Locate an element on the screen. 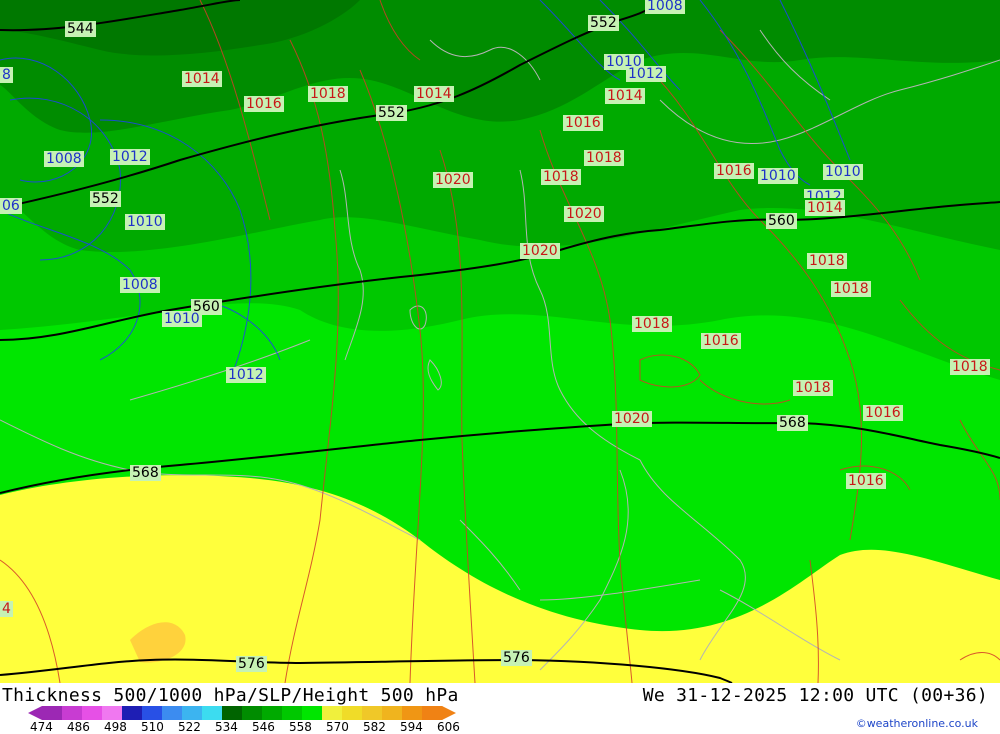 This screenshot has width=1000, height=734. scale-tick-label: 486 is located at coordinates (78, 727).